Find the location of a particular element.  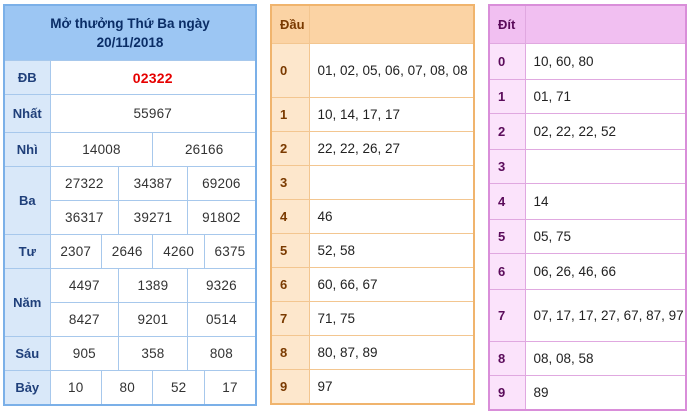

dit-digit: 8 is located at coordinates (507, 358).